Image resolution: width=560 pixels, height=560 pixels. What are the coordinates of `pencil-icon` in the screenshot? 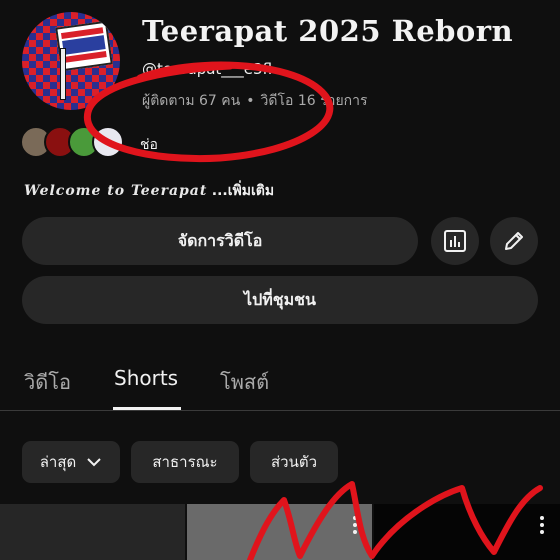 It's located at (514, 241).